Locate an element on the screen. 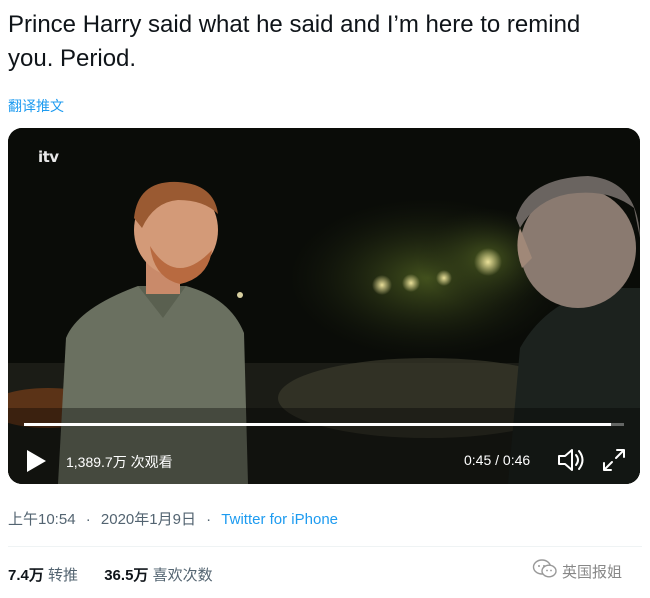  view-count: 1,389.7万 次观看 is located at coordinates (119, 462).